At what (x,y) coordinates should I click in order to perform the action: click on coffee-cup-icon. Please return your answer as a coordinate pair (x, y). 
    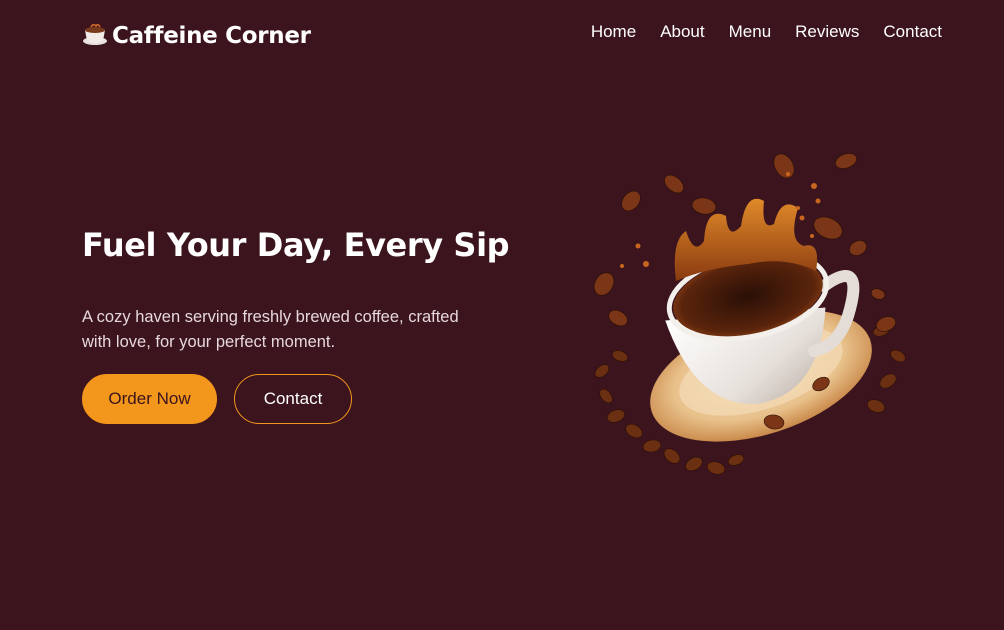
    Looking at the image, I should click on (95, 34).